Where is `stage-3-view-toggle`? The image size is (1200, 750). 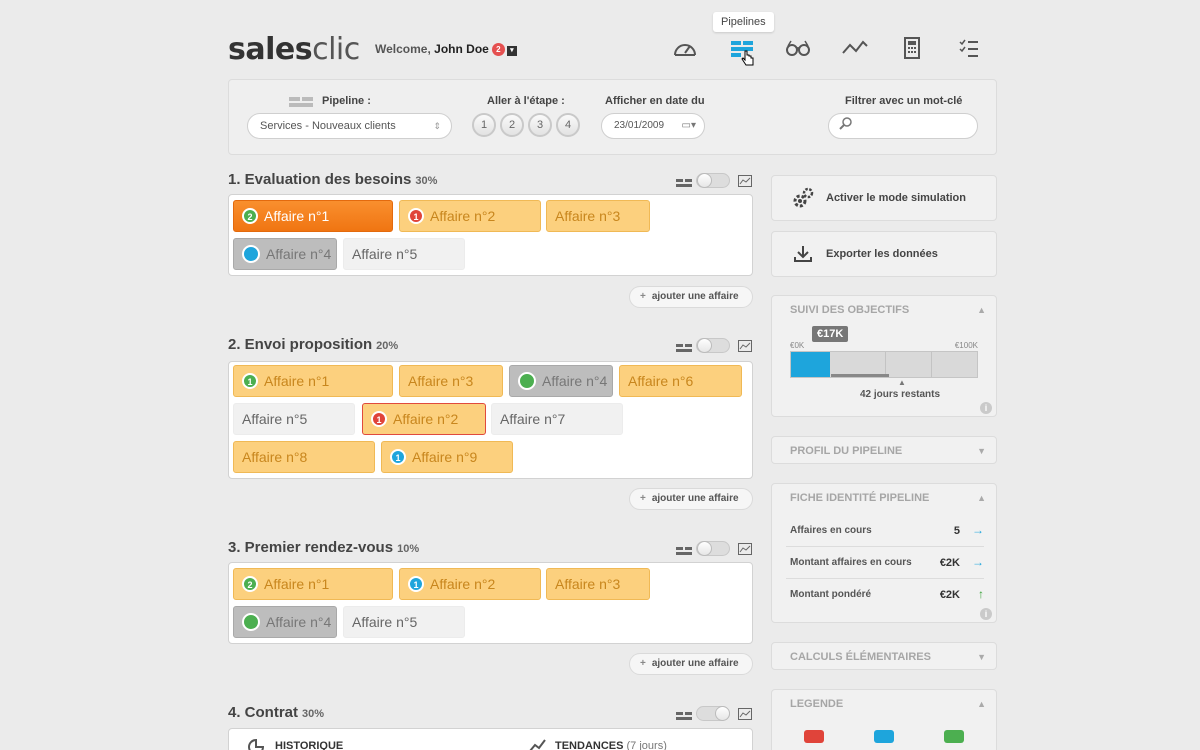
stage-3-view-toggle is located at coordinates (713, 548).